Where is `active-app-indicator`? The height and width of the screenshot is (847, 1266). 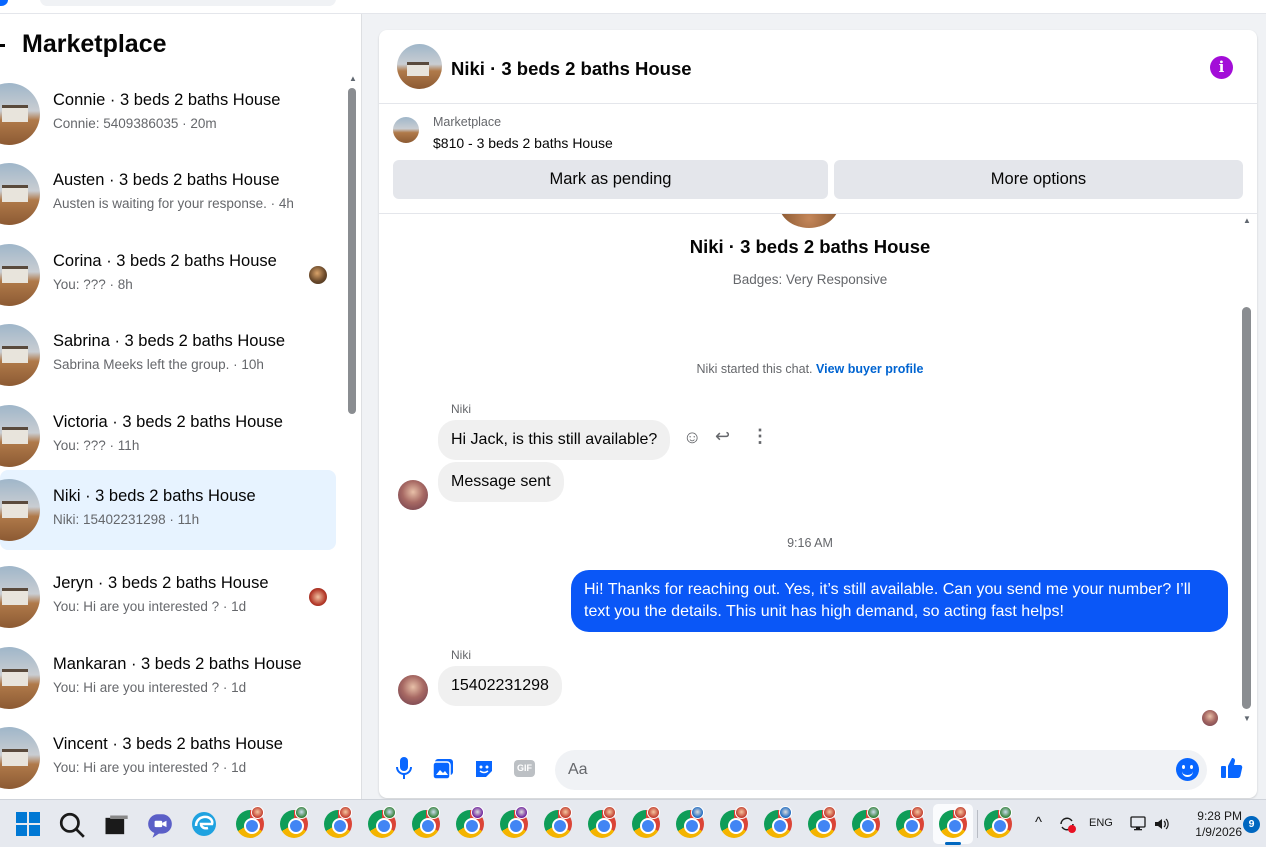 active-app-indicator is located at coordinates (953, 843).